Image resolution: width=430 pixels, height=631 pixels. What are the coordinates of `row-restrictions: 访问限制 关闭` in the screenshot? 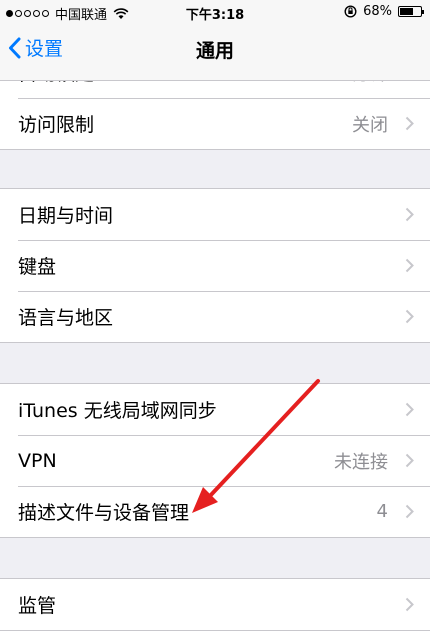 It's located at (215, 123).